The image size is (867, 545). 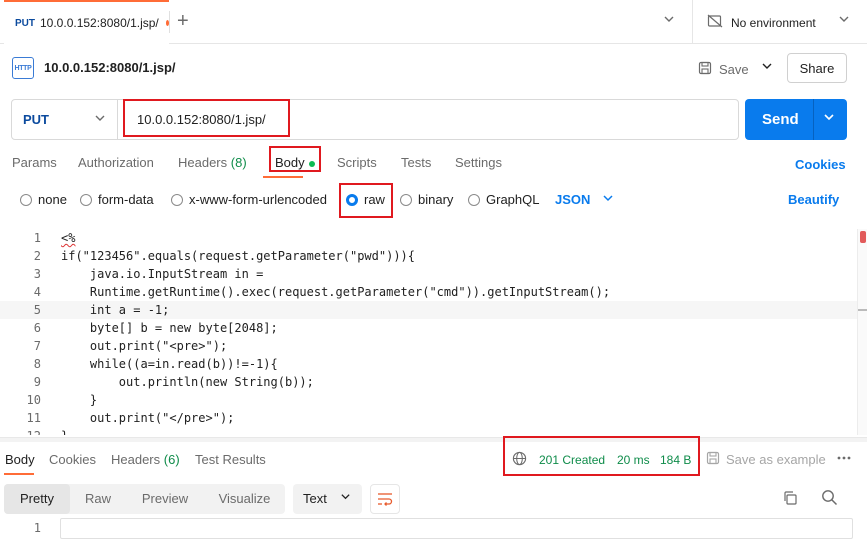 I want to click on response-view-switcher: Pretty Raw Preview Visualize, so click(x=144, y=499).